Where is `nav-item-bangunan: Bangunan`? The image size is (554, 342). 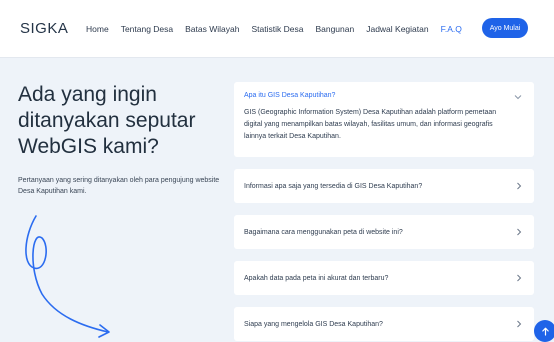
nav-item-bangunan: Bangunan is located at coordinates (334, 29).